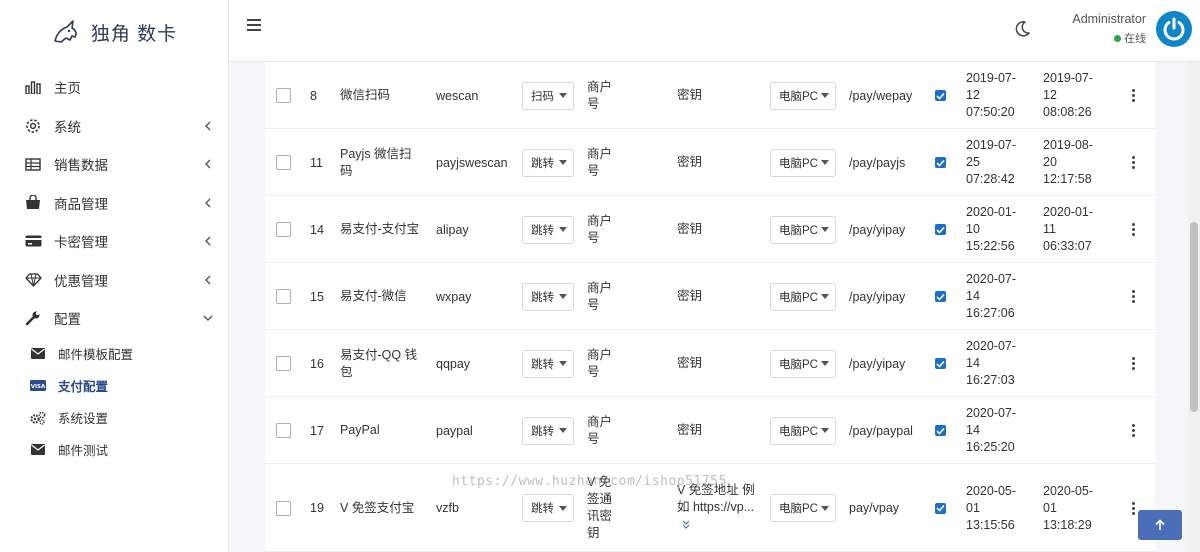 This screenshot has width=1200, height=552. Describe the element at coordinates (114, 241) in the screenshot. I see `sidebar-item-cards: 卡密管理` at that location.